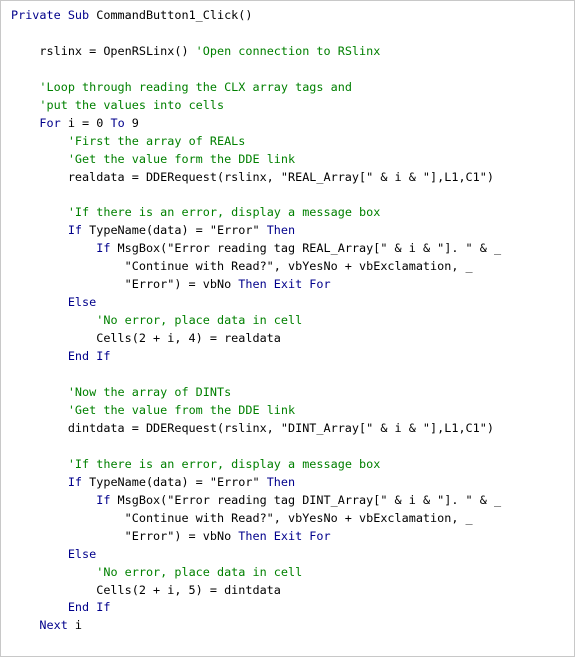 The width and height of the screenshot is (575, 657). I want to click on code-line: Cells(2 + i, 4) = realdata, so click(292, 339).